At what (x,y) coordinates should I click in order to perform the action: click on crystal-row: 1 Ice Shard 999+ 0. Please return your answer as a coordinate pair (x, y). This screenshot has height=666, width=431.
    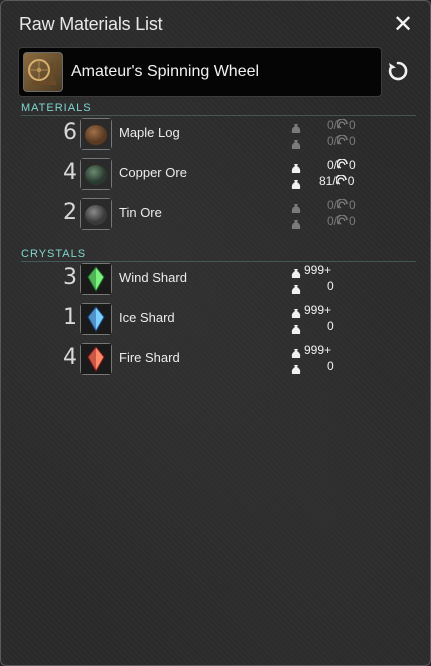
    Looking at the image, I should click on (215, 322).